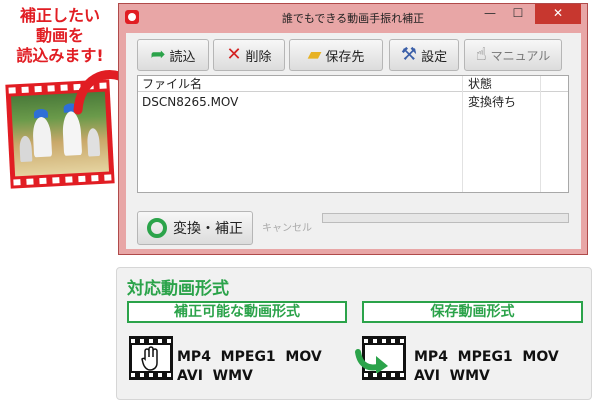  What do you see at coordinates (59, 15) in the screenshot?
I see `promo-line-1: 補正したい` at bounding box center [59, 15].